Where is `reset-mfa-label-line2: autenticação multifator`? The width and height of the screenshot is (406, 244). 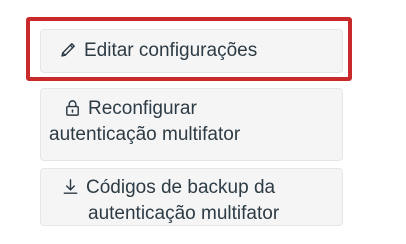 reset-mfa-label-line2: autenticação multifator is located at coordinates (145, 135).